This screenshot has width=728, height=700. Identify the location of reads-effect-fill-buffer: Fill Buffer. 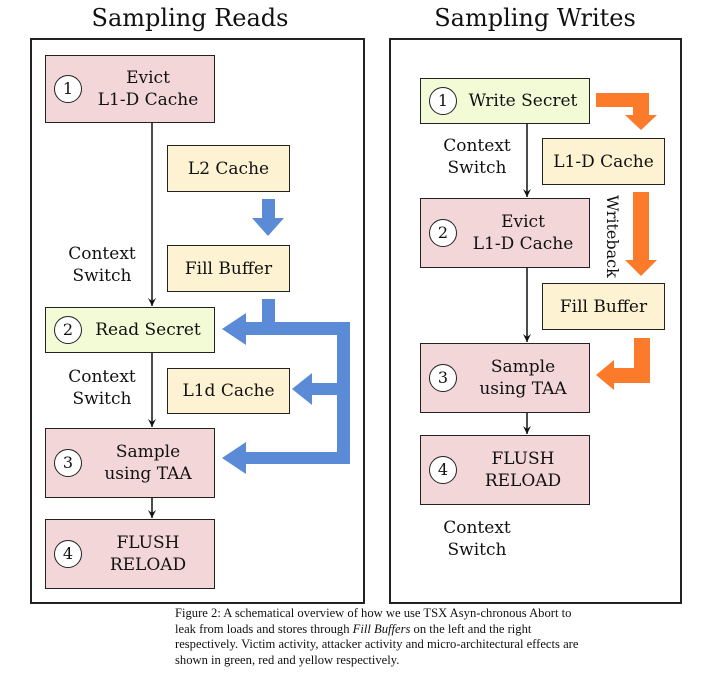
(228, 268).